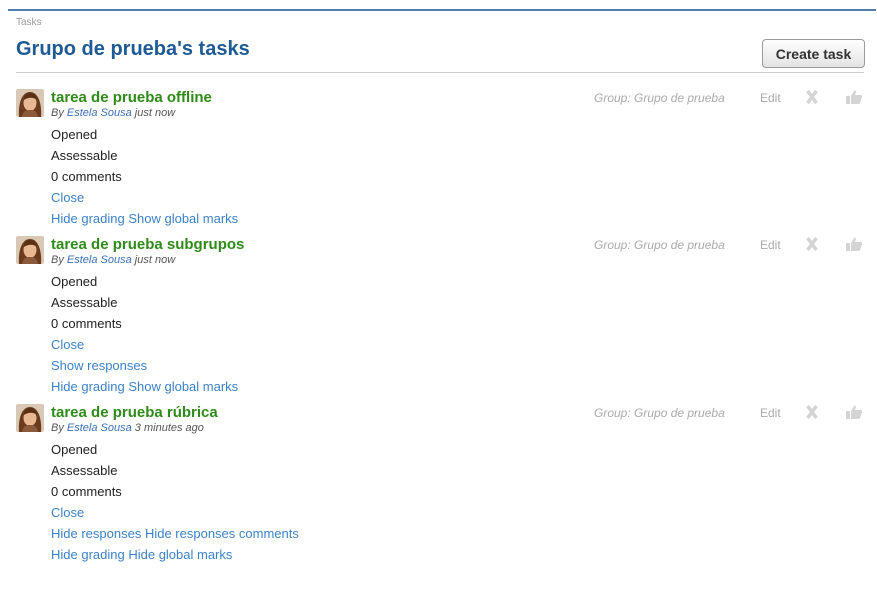  What do you see at coordinates (99, 366) in the screenshot?
I see `show-responses-link: Show responses` at bounding box center [99, 366].